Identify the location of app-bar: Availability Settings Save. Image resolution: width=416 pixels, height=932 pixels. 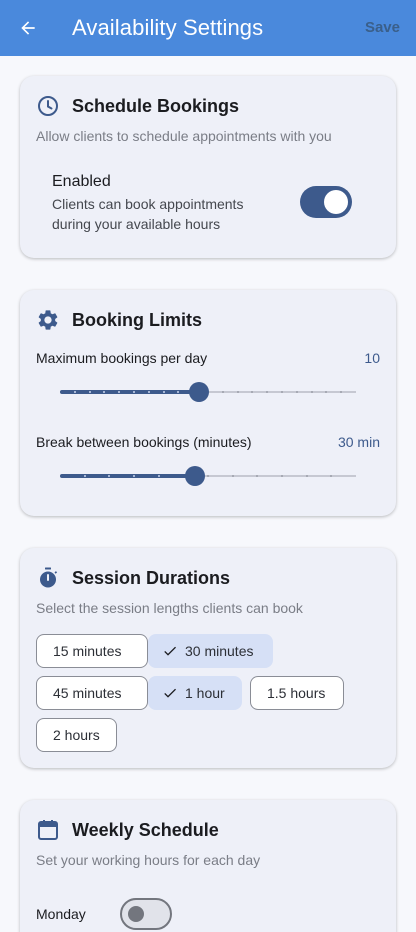
(208, 28).